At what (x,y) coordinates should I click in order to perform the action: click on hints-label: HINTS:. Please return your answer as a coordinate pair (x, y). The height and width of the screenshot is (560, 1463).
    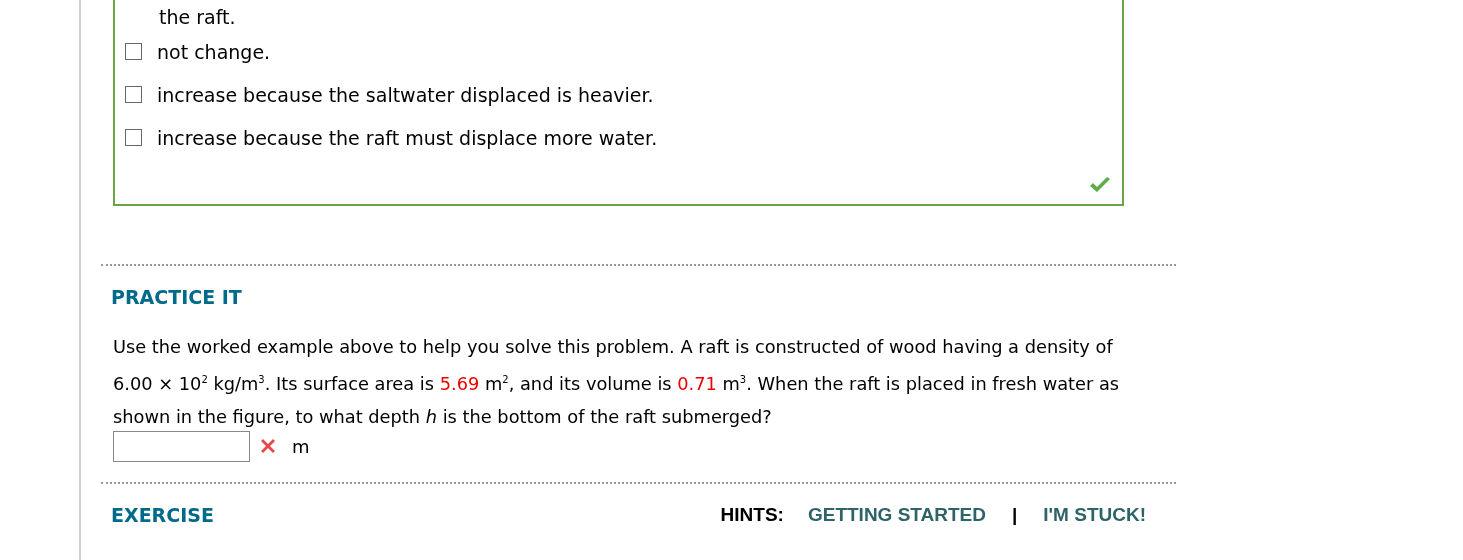
    Looking at the image, I should click on (752, 514).